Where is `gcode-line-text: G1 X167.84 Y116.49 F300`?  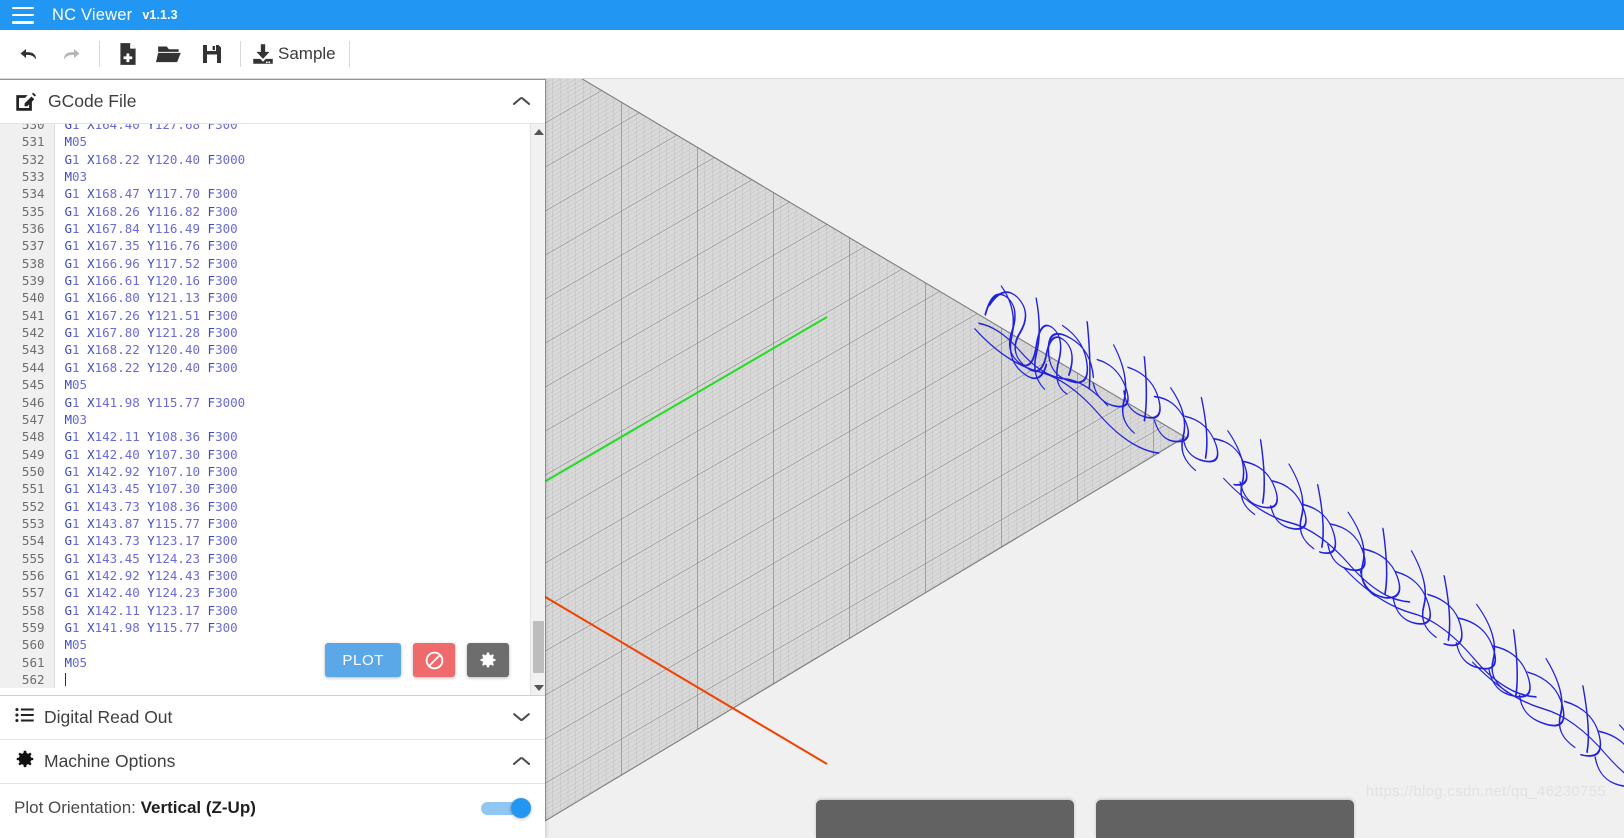 gcode-line-text: G1 X167.84 Y116.49 F300 is located at coordinates (292, 228).